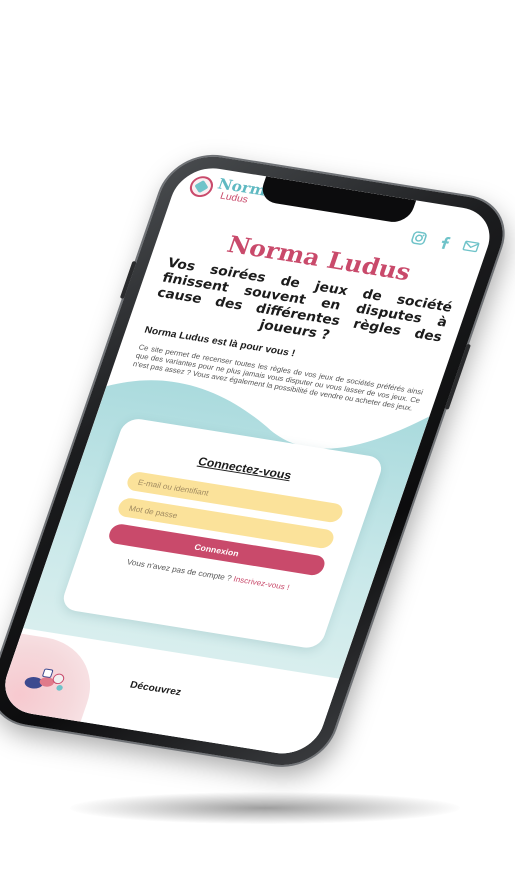  Describe the element at coordinates (155, 689) in the screenshot. I see `discover-heading: Découvrez` at that location.